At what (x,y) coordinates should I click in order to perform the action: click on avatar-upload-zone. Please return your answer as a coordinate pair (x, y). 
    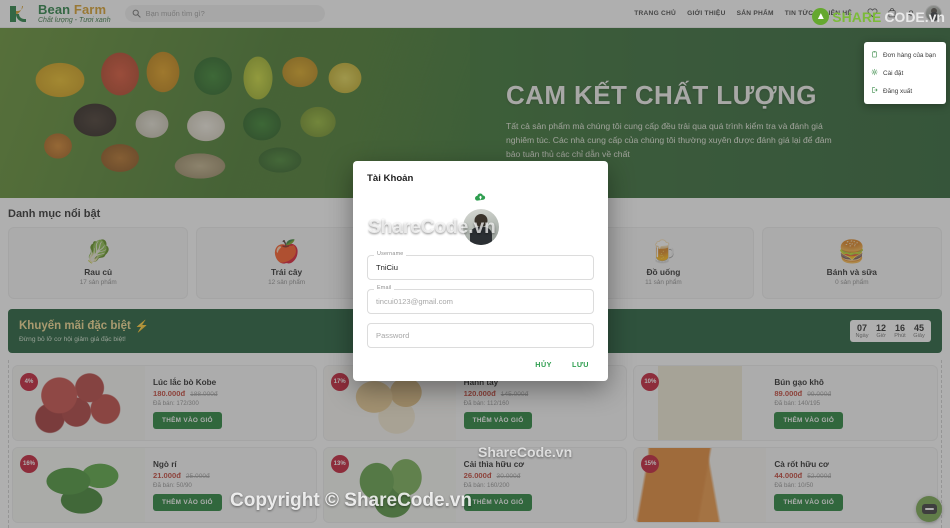
    Looking at the image, I should click on (480, 217).